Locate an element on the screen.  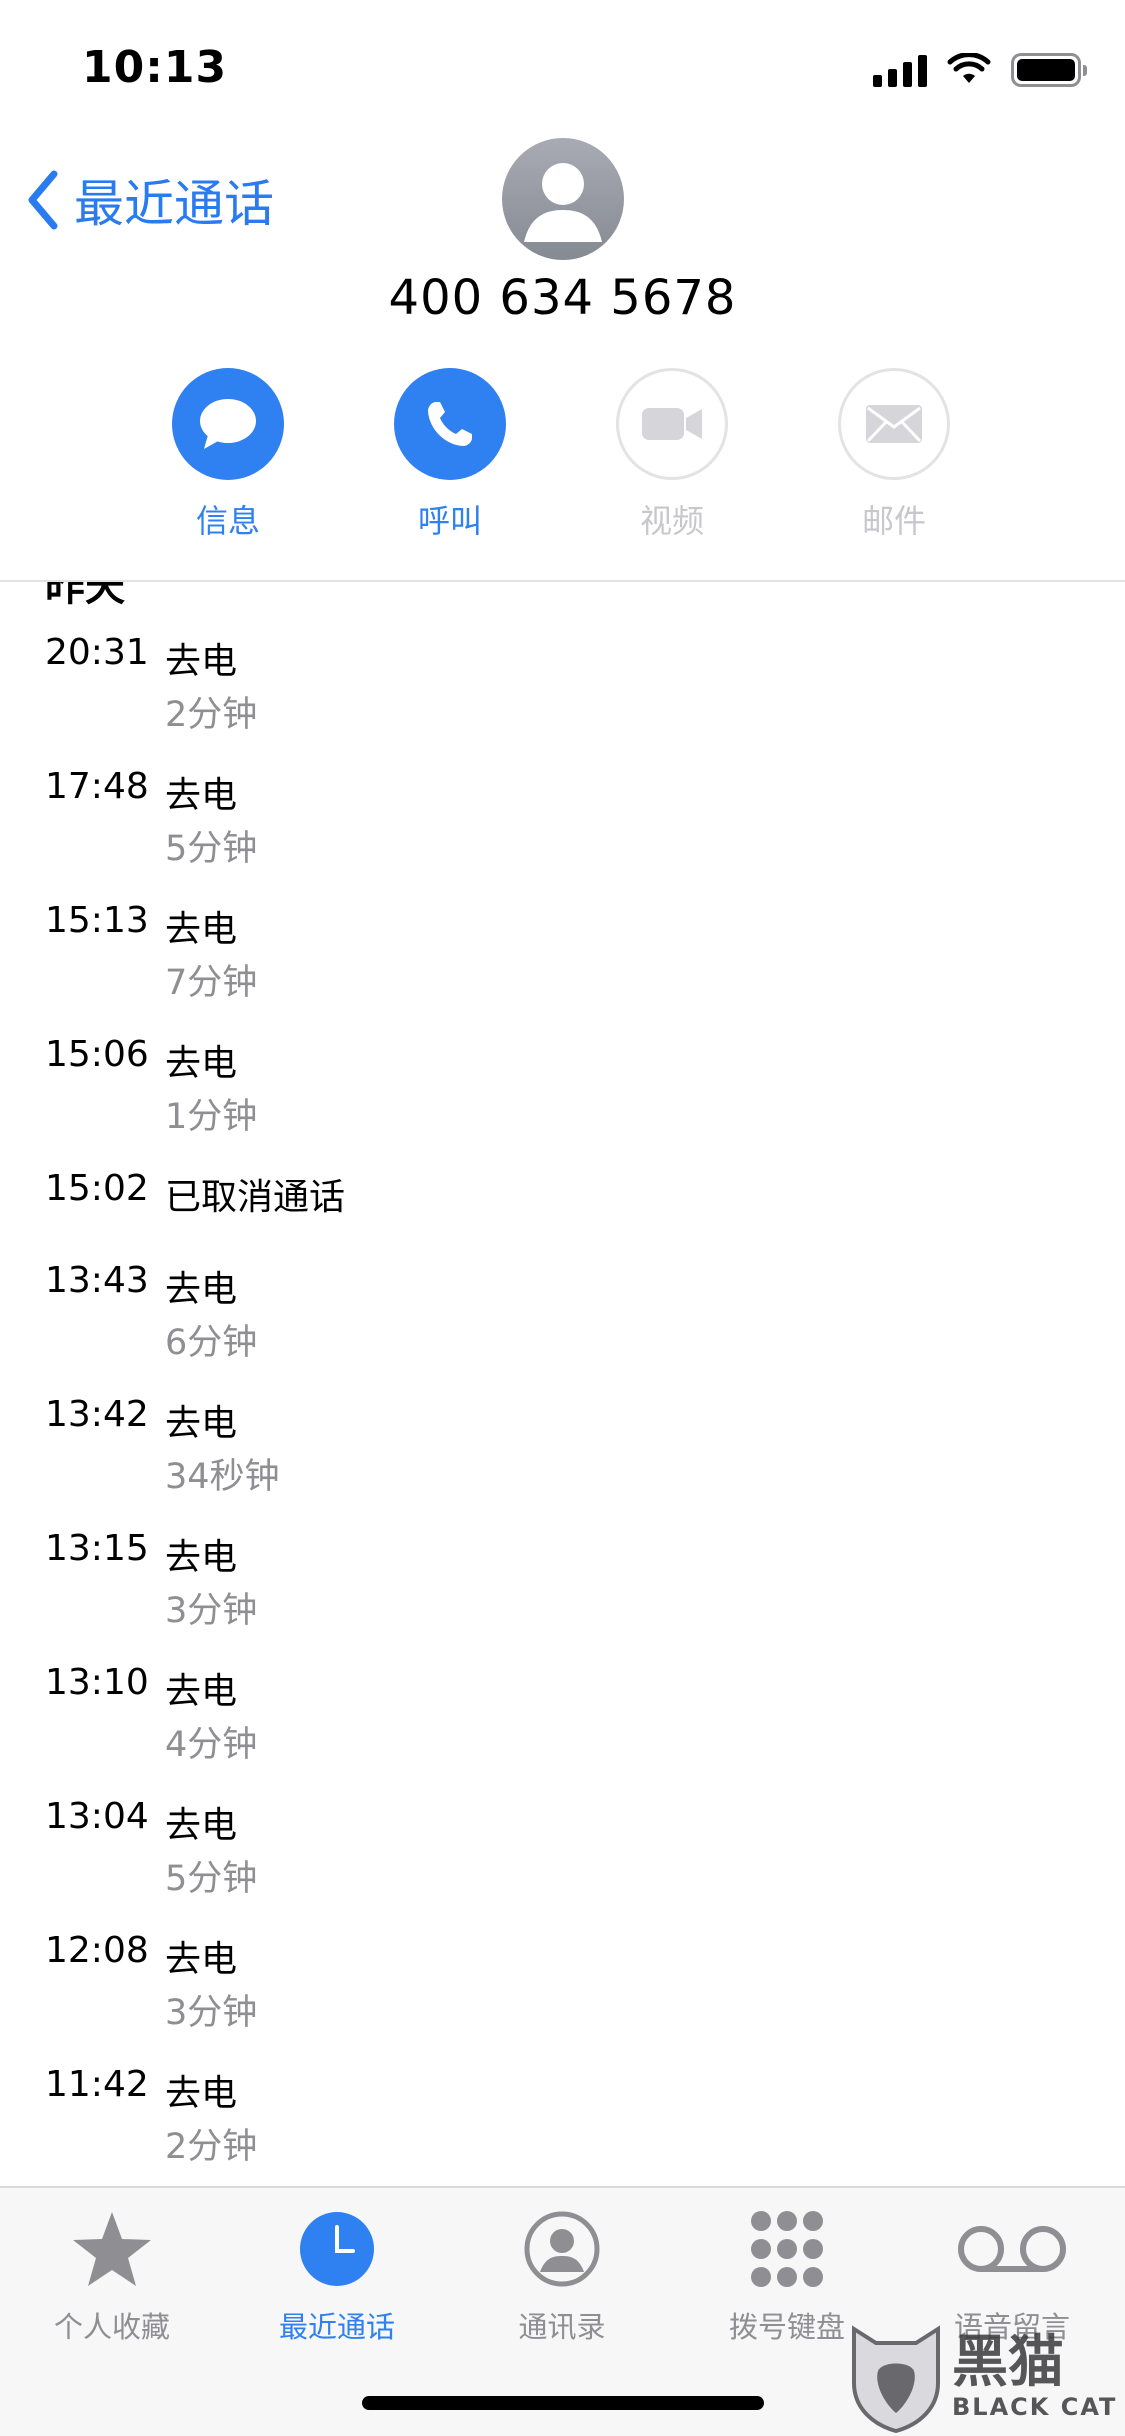
call-duration: 4分钟 is located at coordinates (211, 1745).